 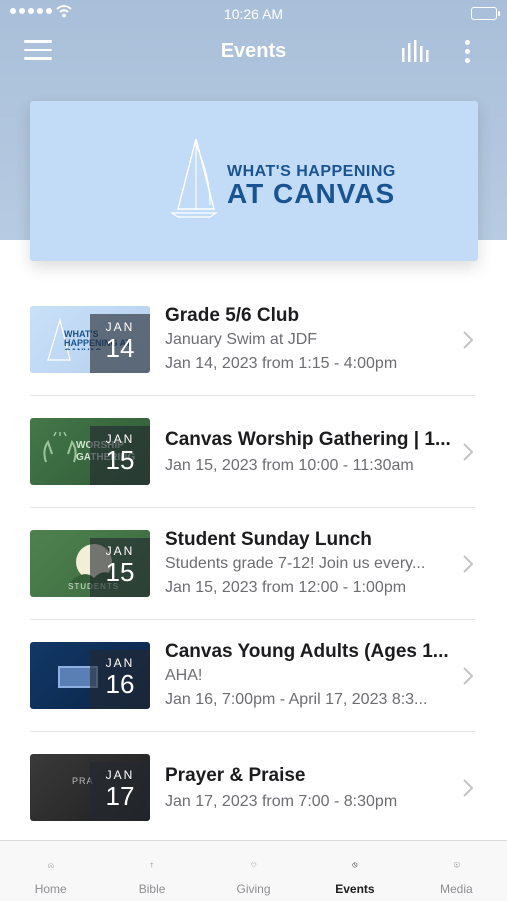 I want to click on tab-label: Bible, so click(x=152, y=889).